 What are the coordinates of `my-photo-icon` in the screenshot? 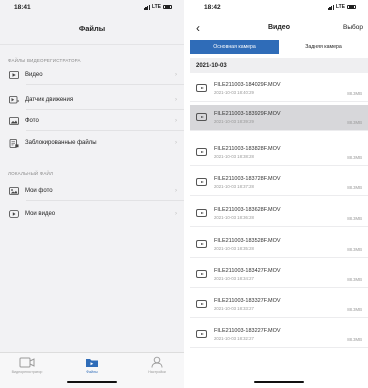 It's located at (14, 191).